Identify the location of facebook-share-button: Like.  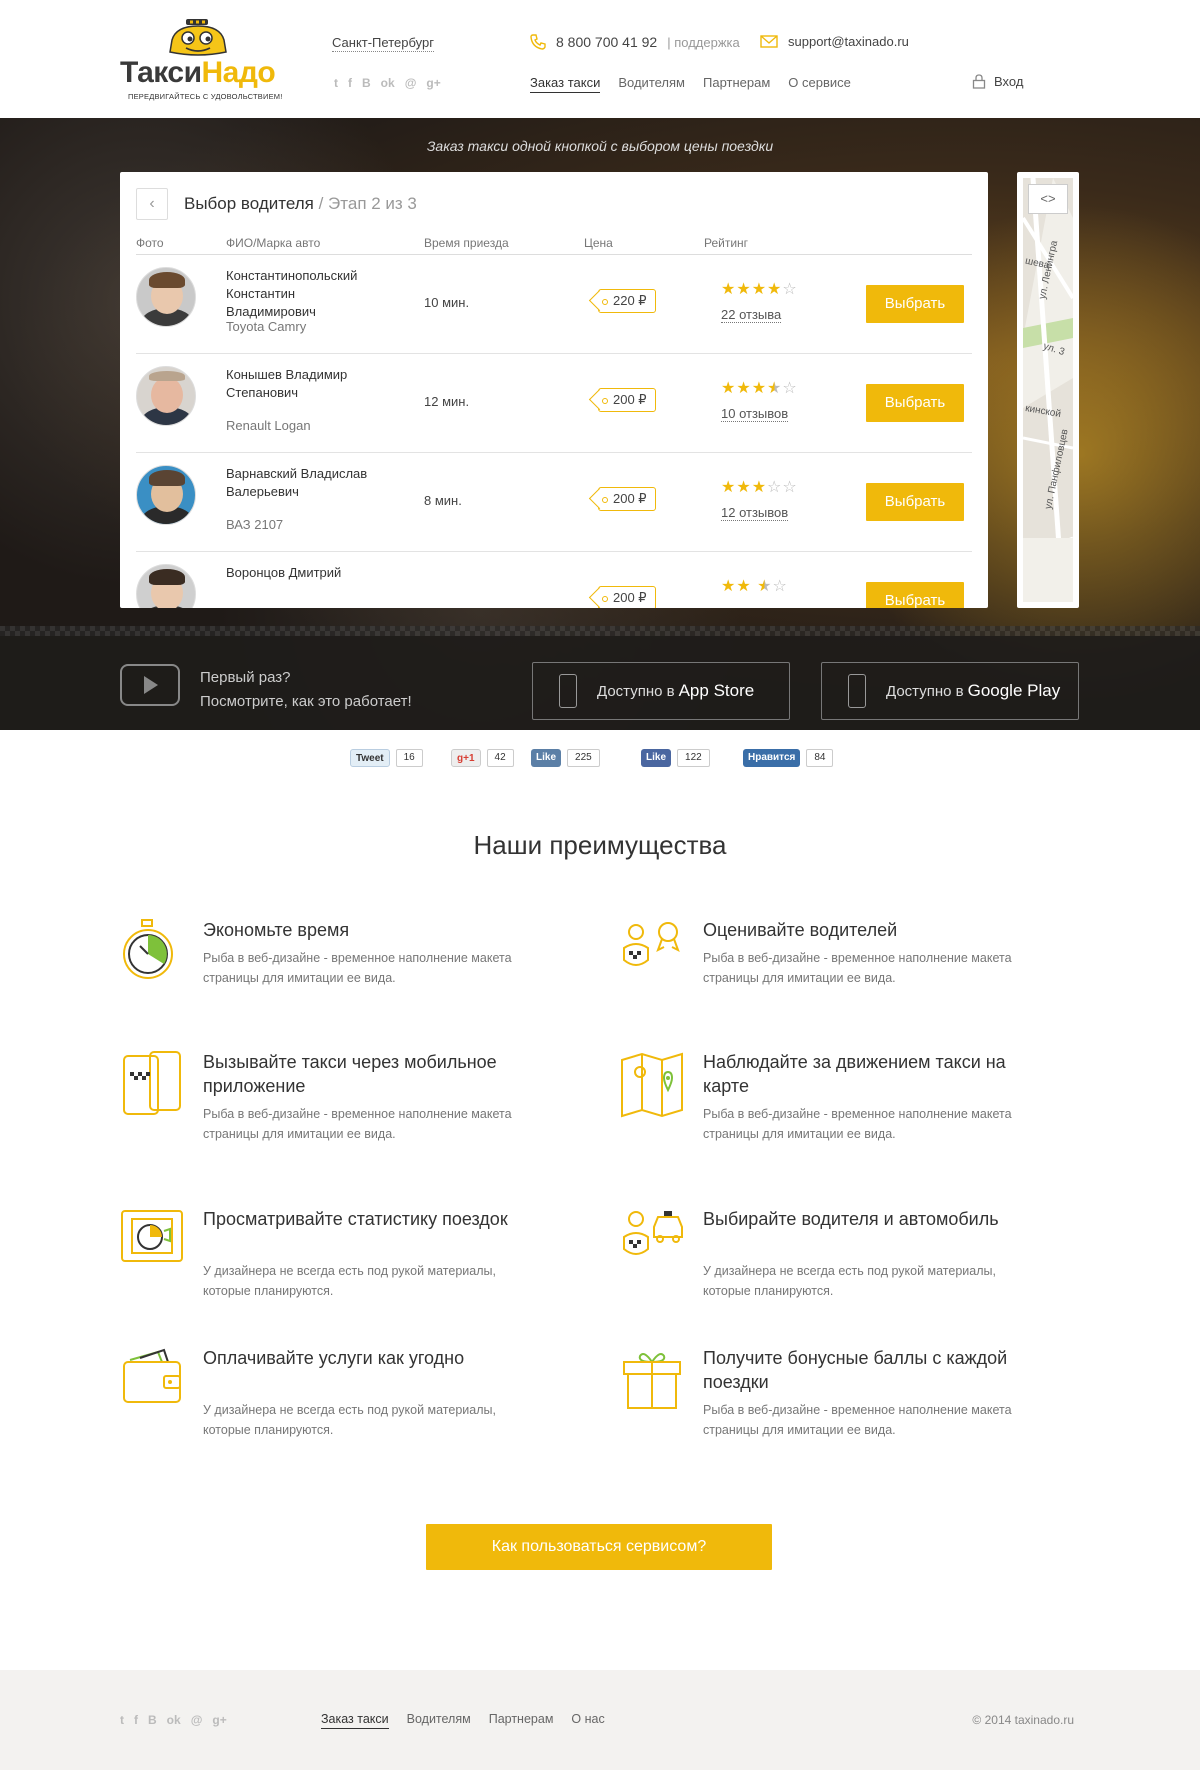
(656, 758).